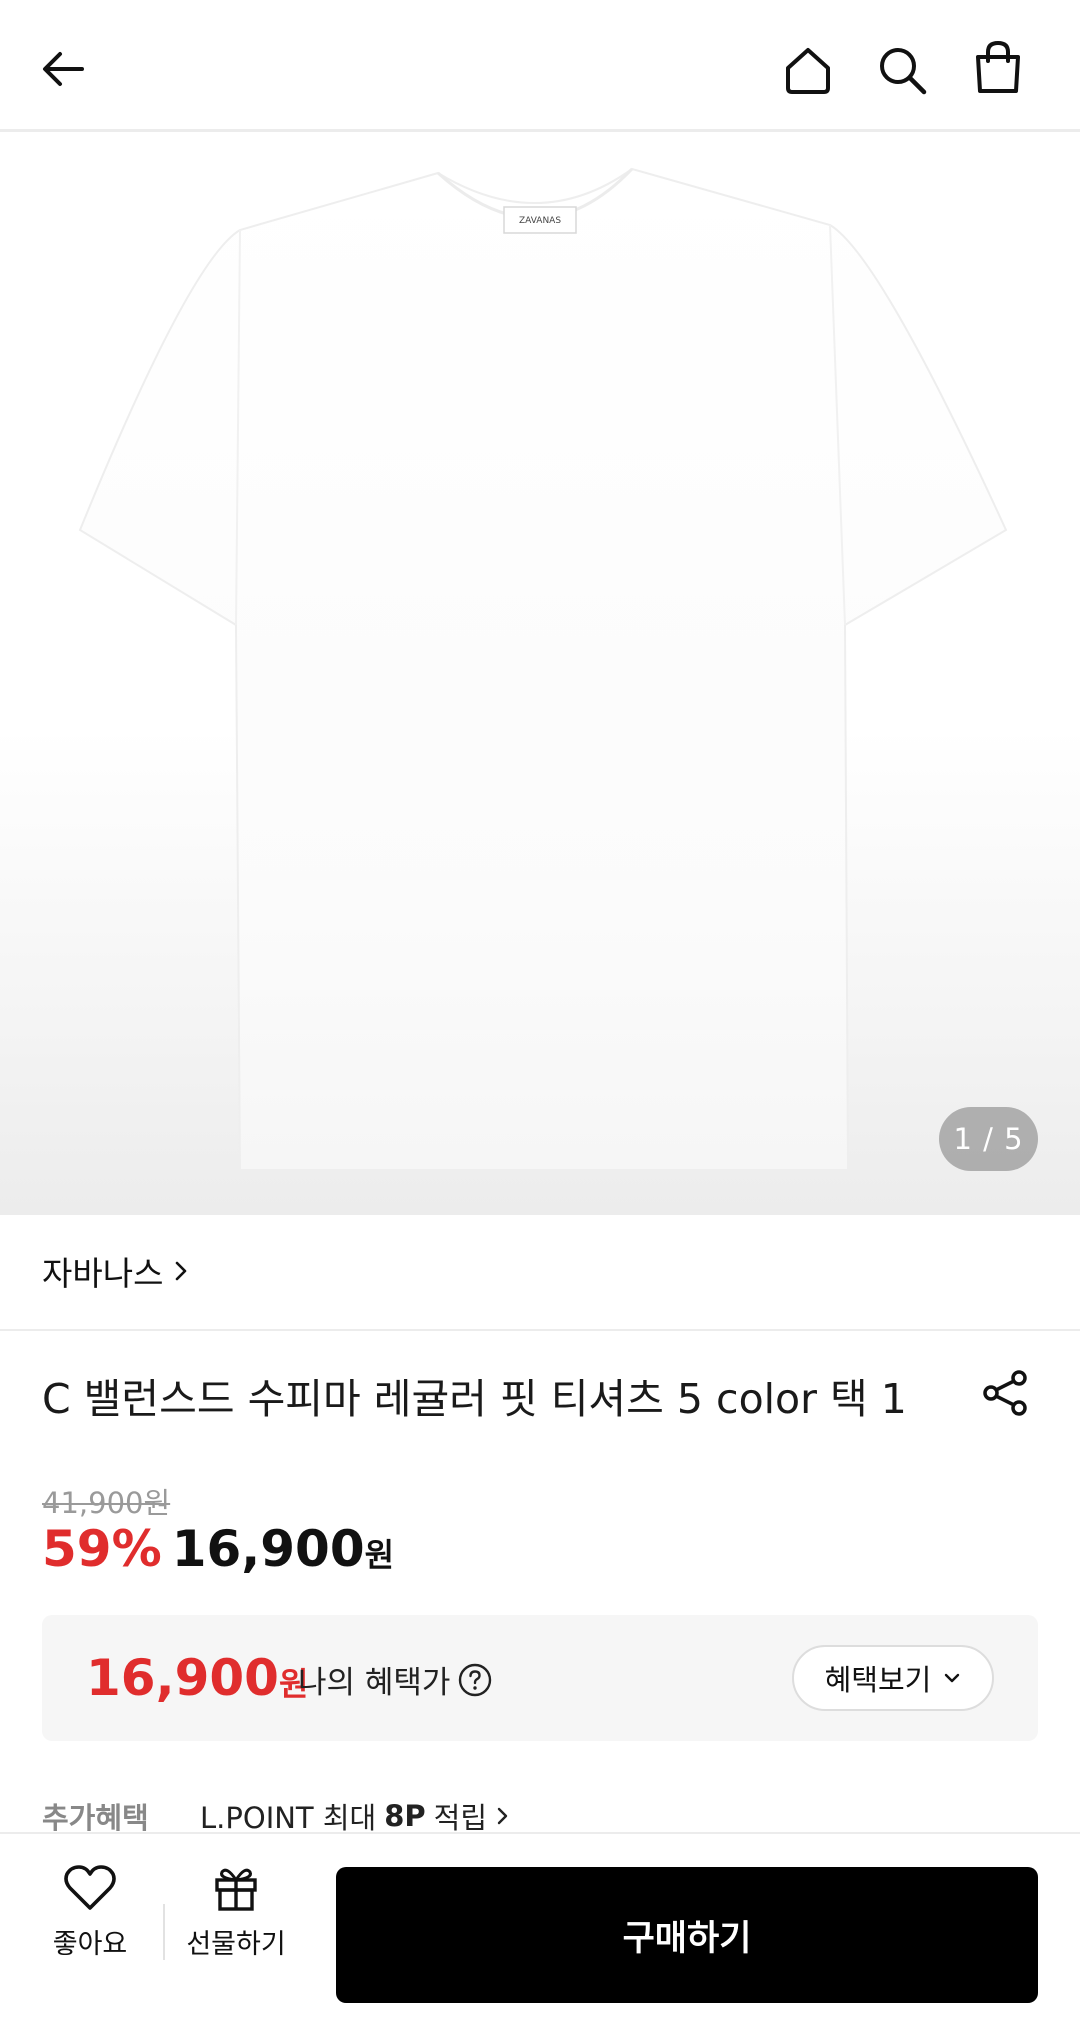  What do you see at coordinates (236, 1944) in the screenshot?
I see `gift-label: 선물하기` at bounding box center [236, 1944].